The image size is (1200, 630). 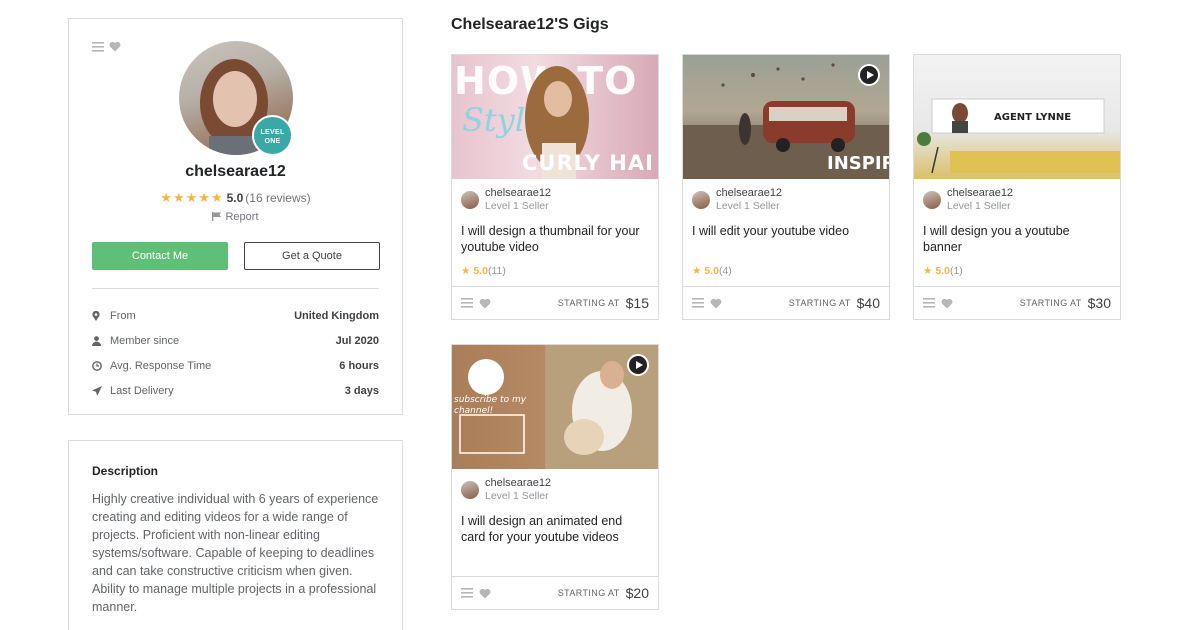 What do you see at coordinates (277, 198) in the screenshot?
I see `reviews-count: (16 reviews)` at bounding box center [277, 198].